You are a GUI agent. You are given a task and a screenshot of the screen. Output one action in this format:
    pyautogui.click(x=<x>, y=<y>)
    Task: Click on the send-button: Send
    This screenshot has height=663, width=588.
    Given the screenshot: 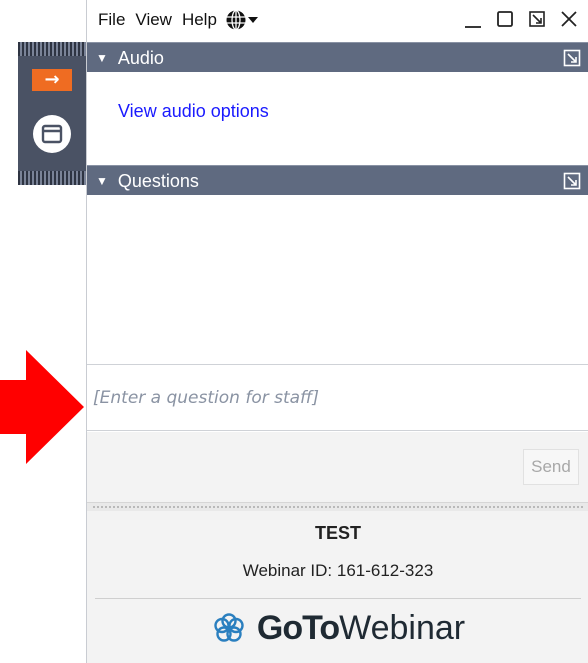 What is the action you would take?
    pyautogui.click(x=551, y=467)
    